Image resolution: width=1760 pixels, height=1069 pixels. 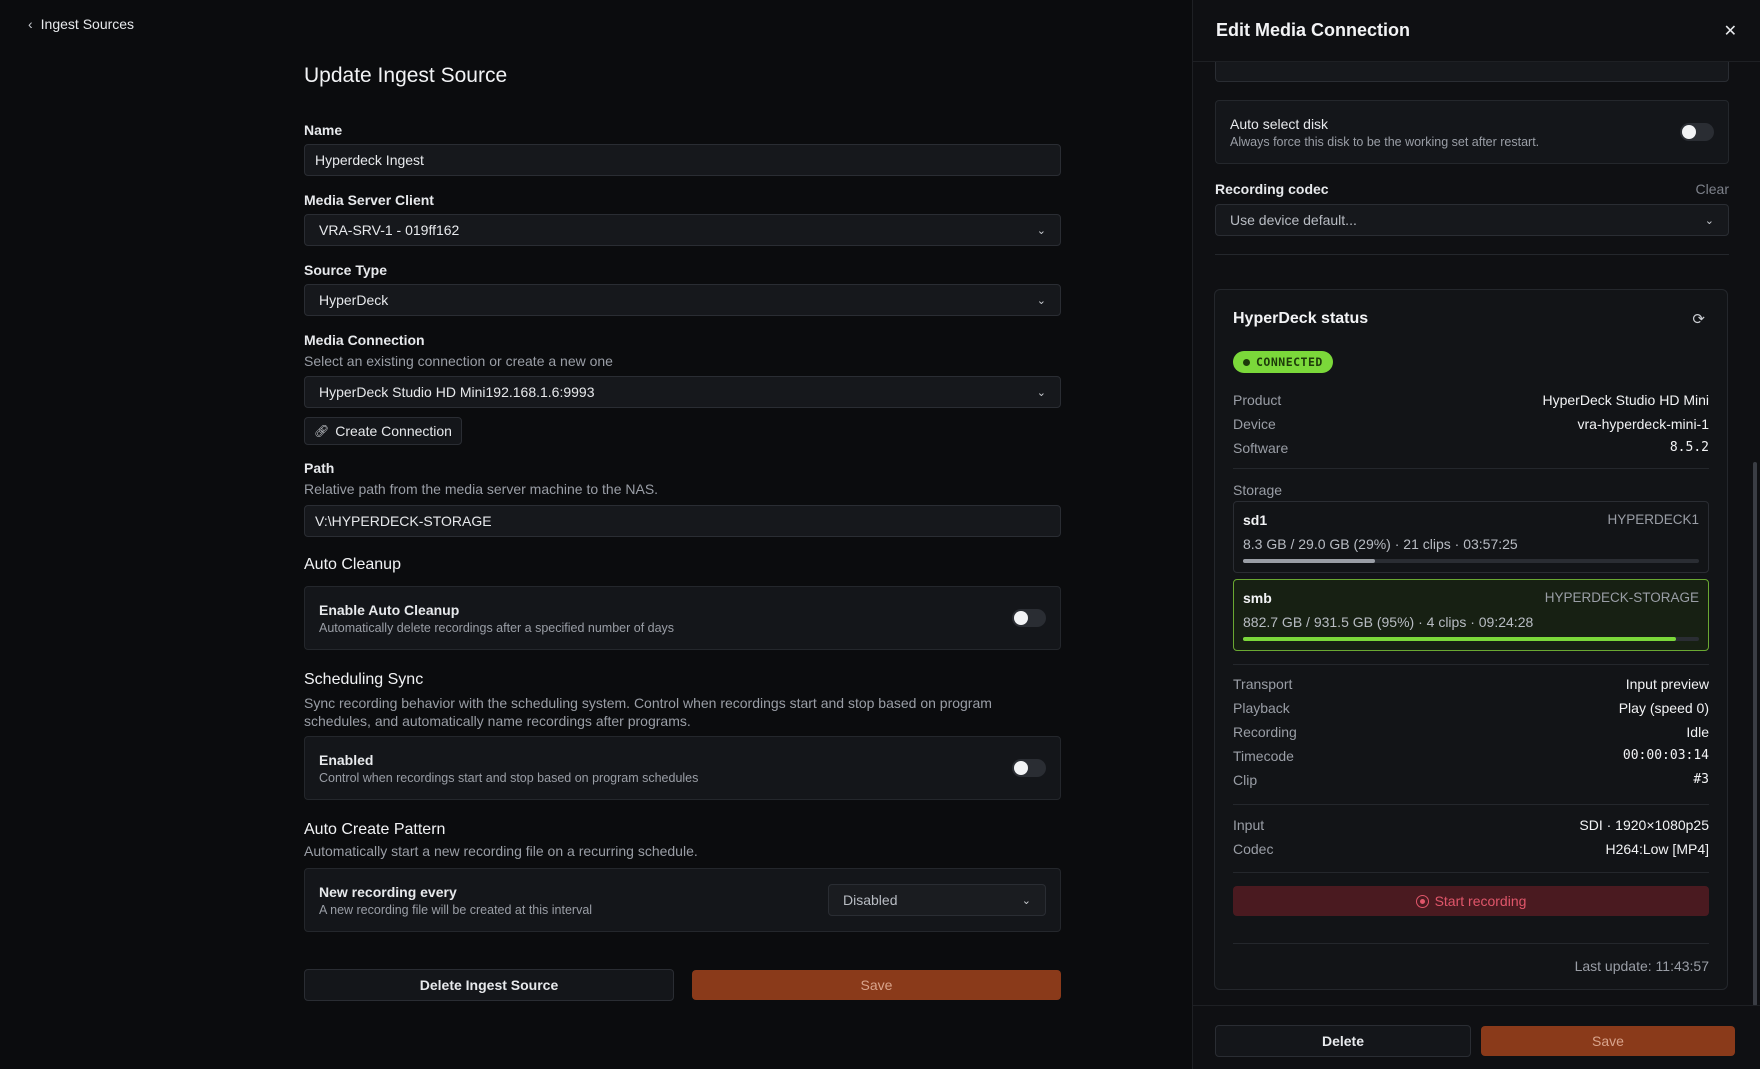 What do you see at coordinates (388, 891) in the screenshot?
I see `auto-create-pattern-card-title: New recording every` at bounding box center [388, 891].